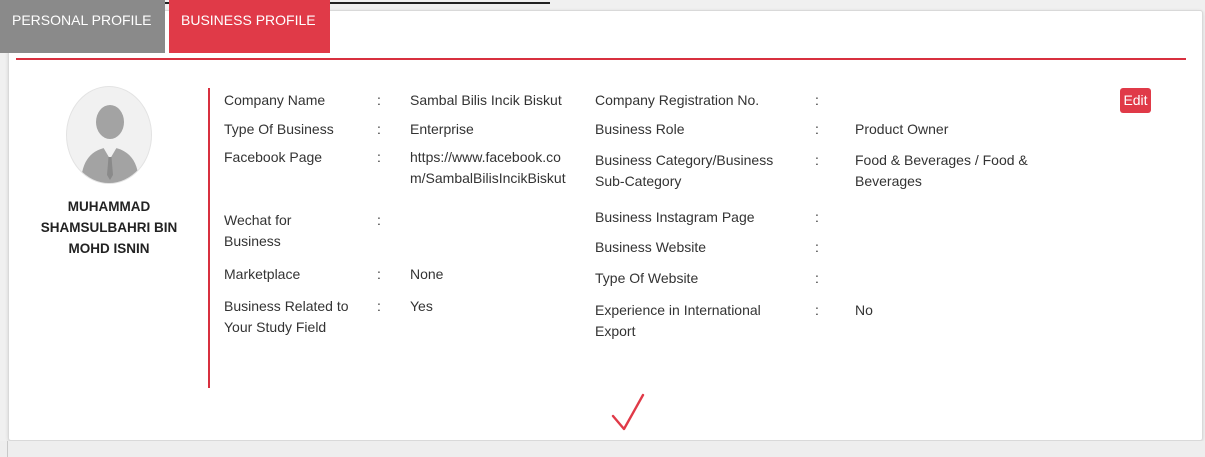 This screenshot has height=457, width=1205. What do you see at coordinates (941, 171) in the screenshot?
I see `field-value-business-category: Food & Beverages / Food & Beverages` at bounding box center [941, 171].